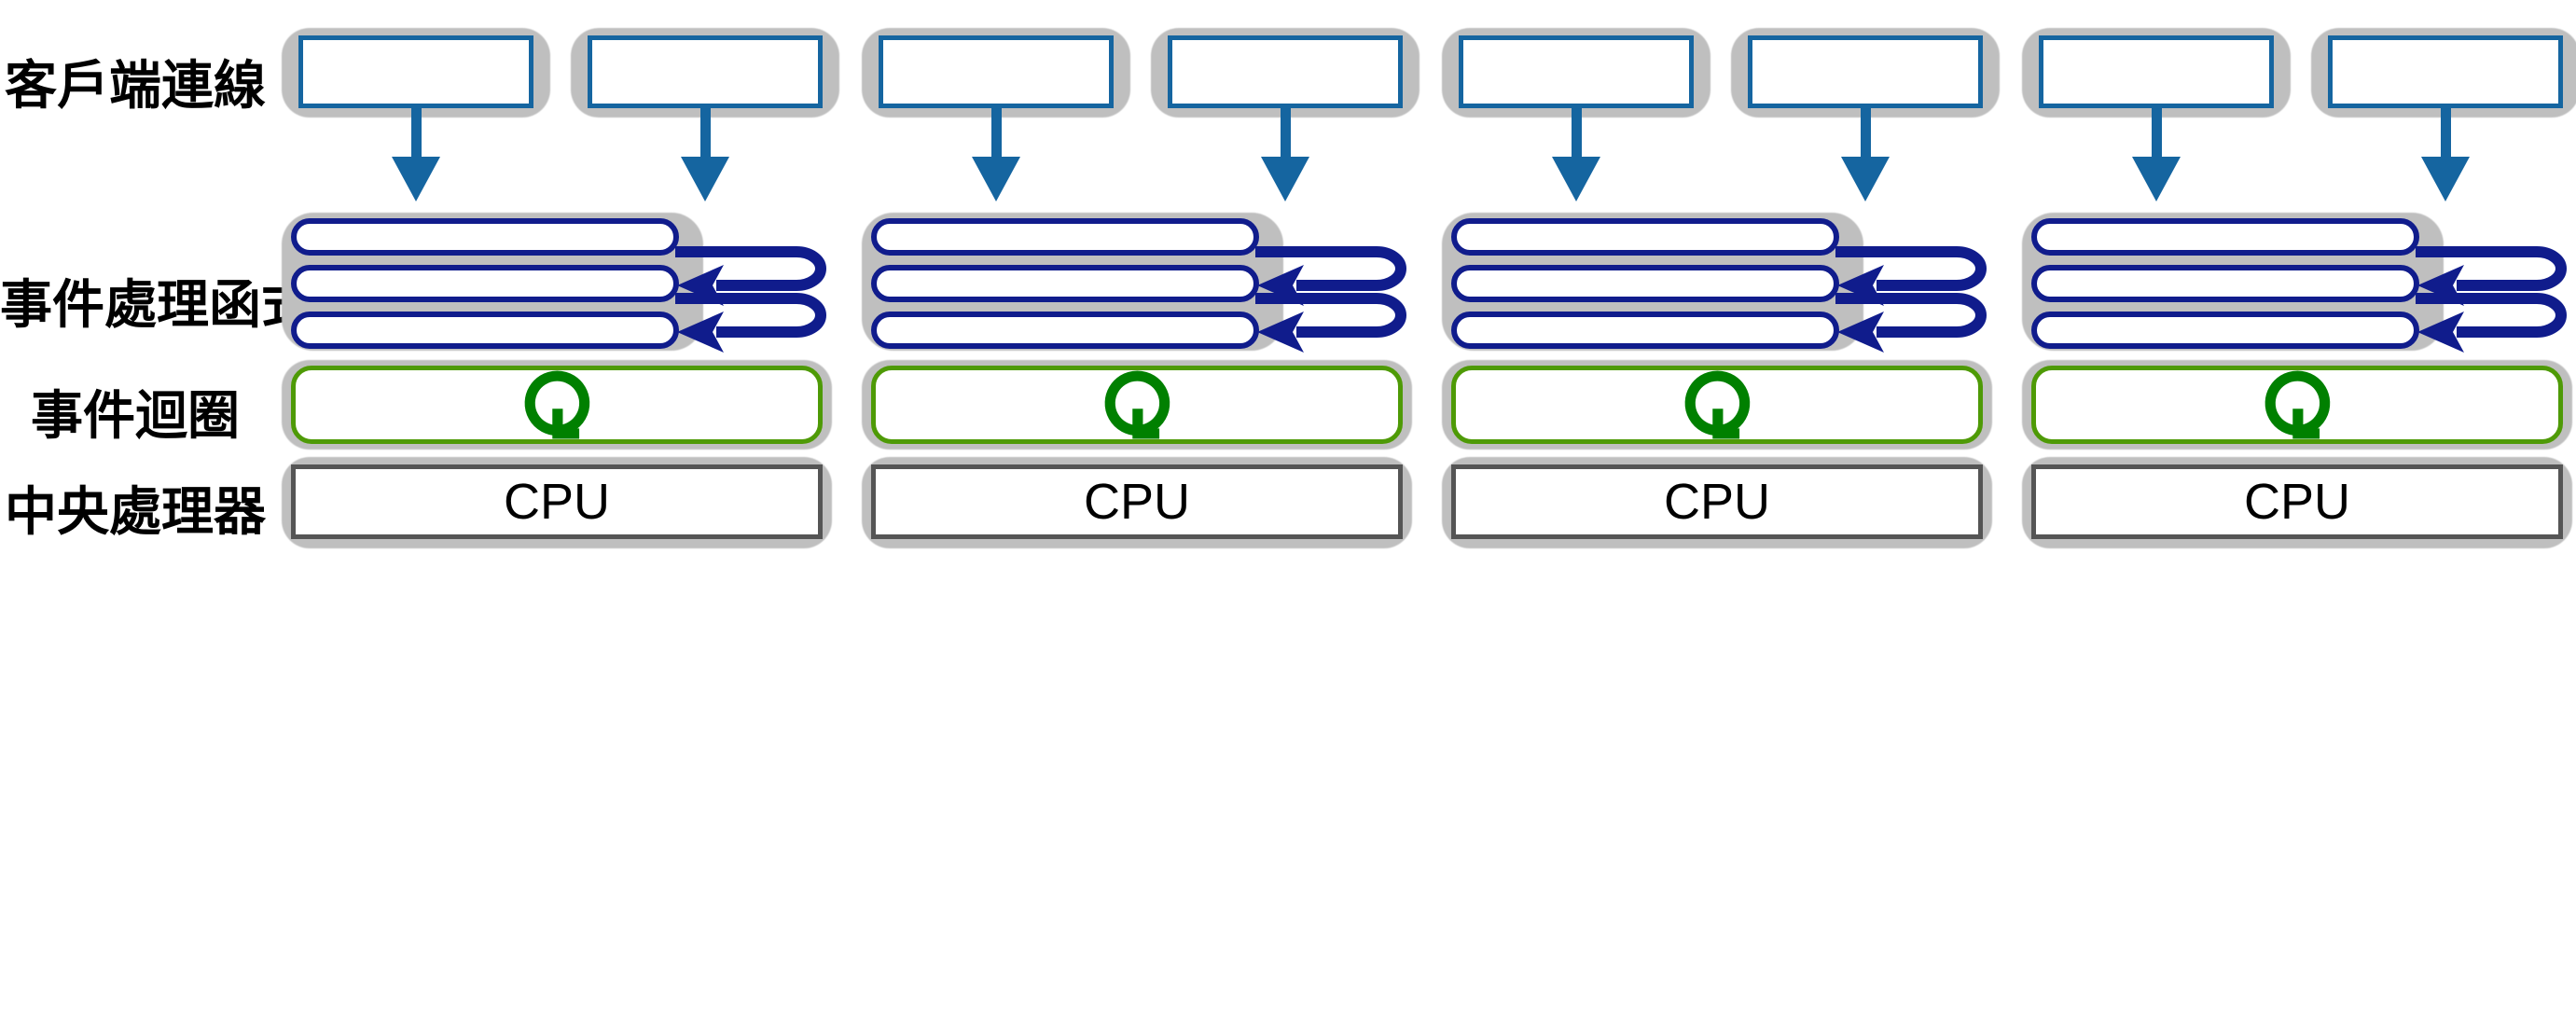 The width and height of the screenshot is (2576, 1025). Describe the element at coordinates (156, 305) in the screenshot. I see `row-label-event-handlers: 事件處理函式` at that location.